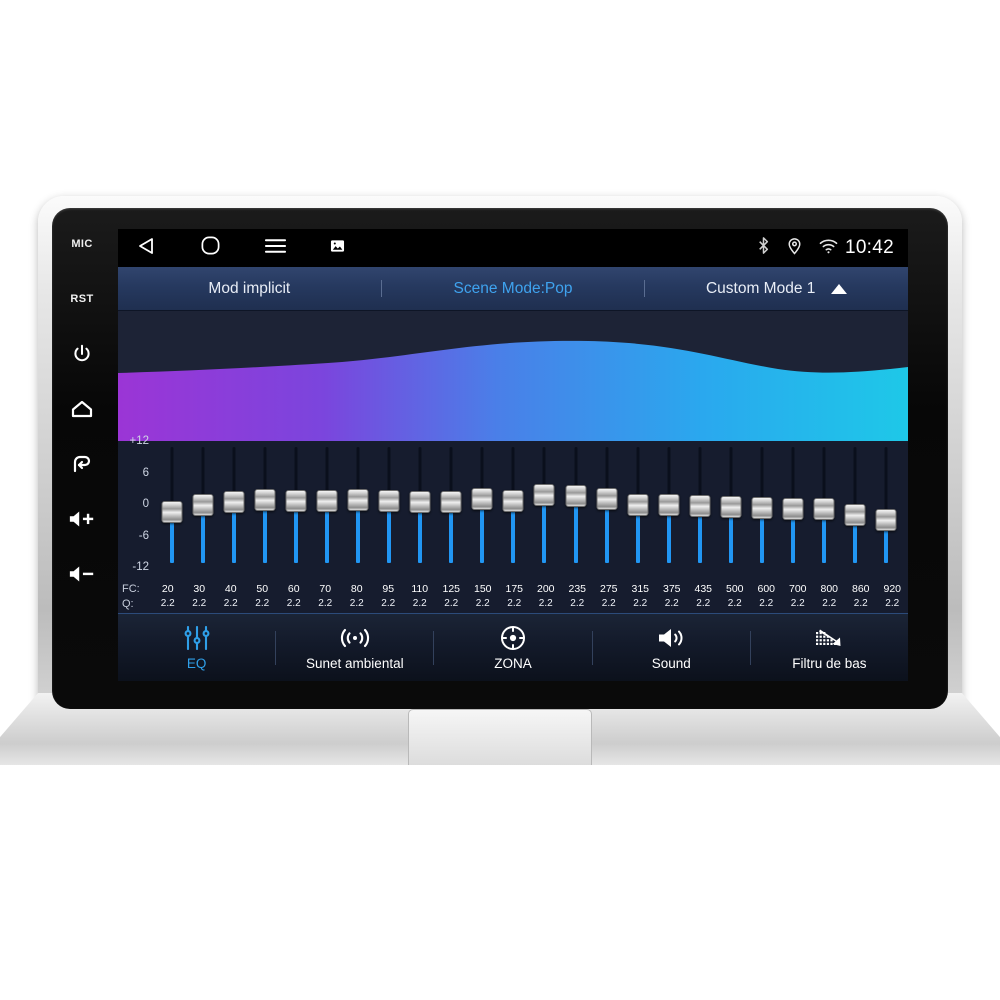 This screenshot has height=1000, width=1000. Describe the element at coordinates (671, 589) in the screenshot. I see `eq-fc-value: 375` at that location.